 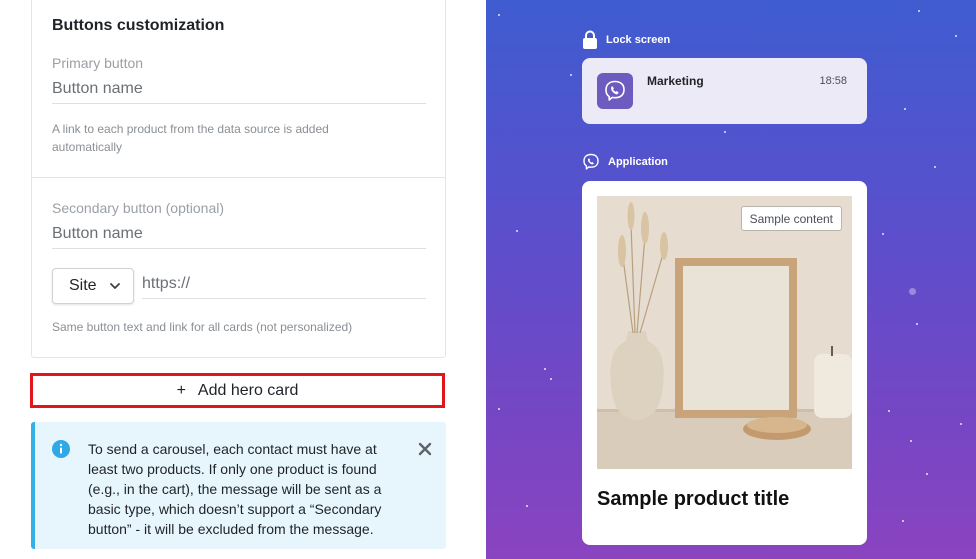 I want to click on secondary-button-url-input, so click(x=284, y=284).